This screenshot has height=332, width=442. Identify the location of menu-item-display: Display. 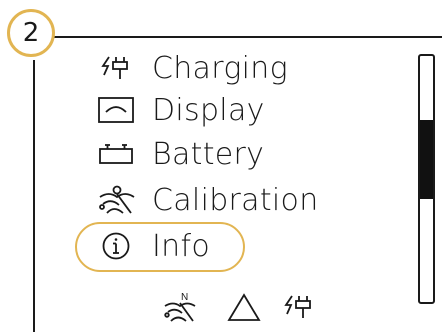
(180, 110).